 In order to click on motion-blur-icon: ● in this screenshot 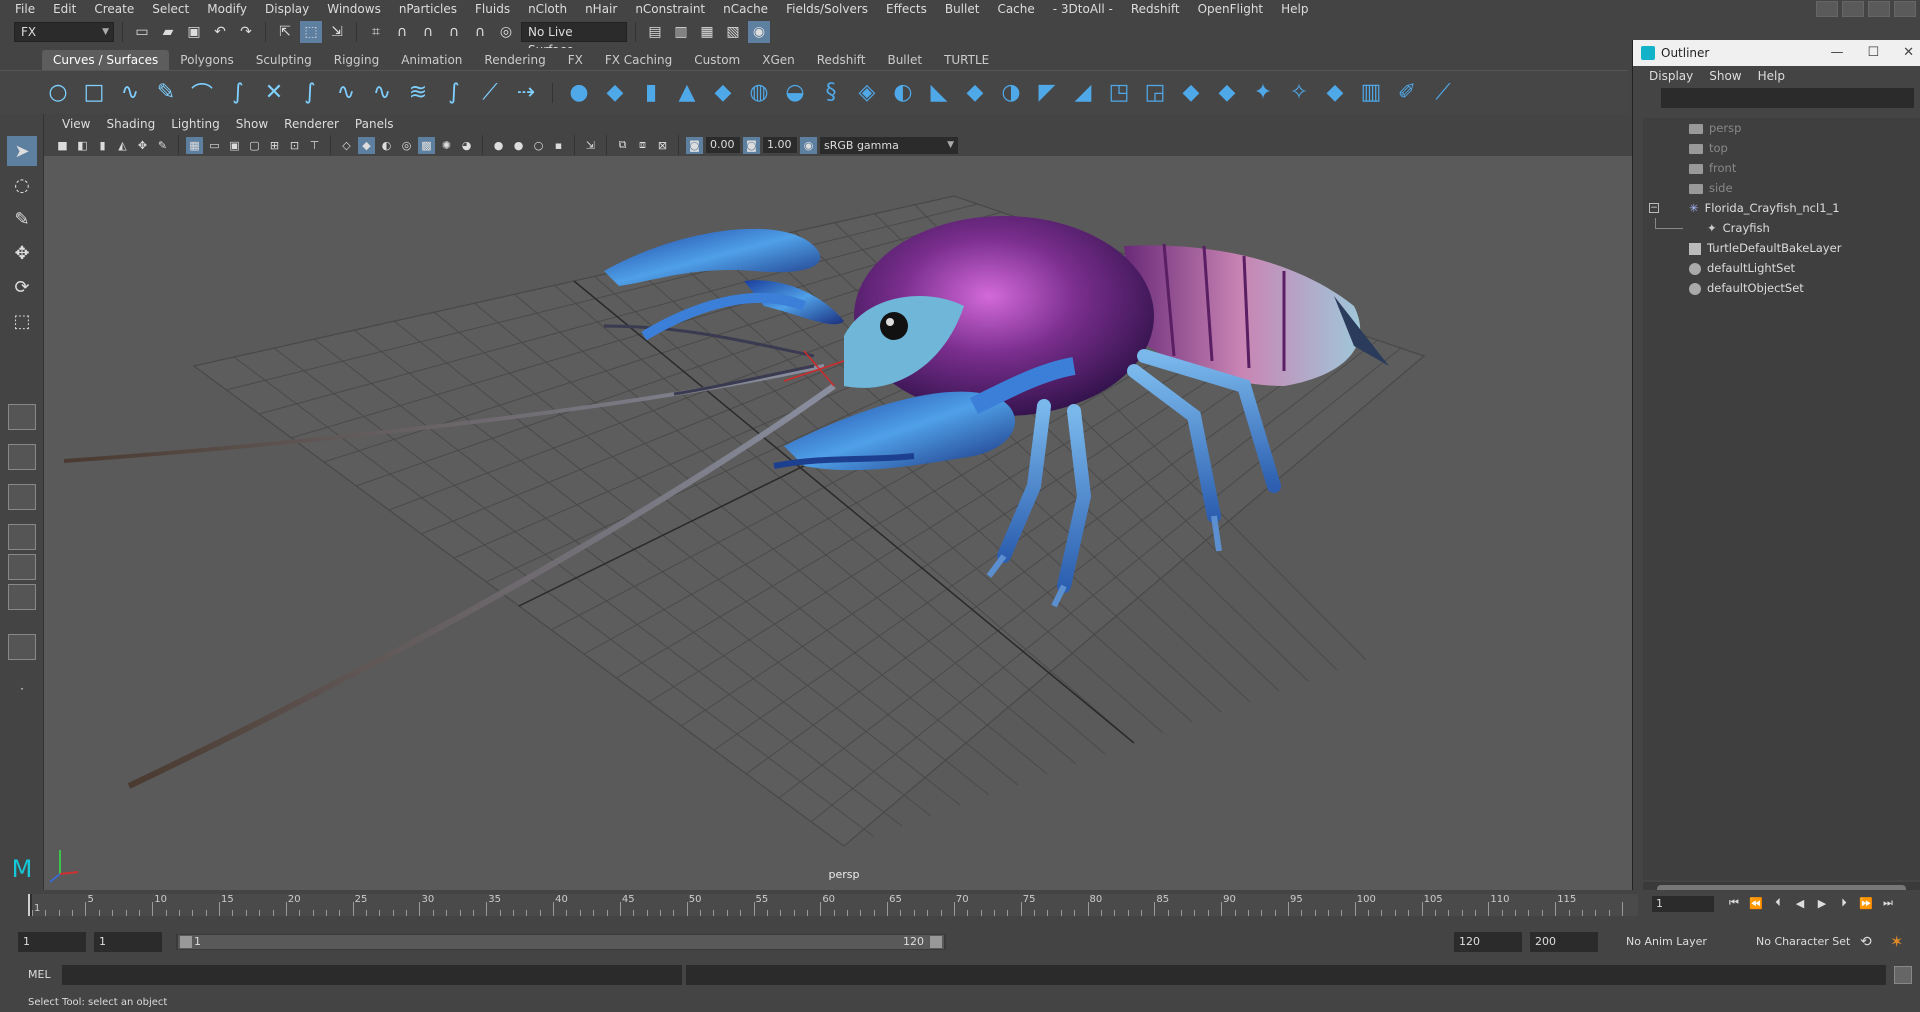, I will do `click(518, 145)`.